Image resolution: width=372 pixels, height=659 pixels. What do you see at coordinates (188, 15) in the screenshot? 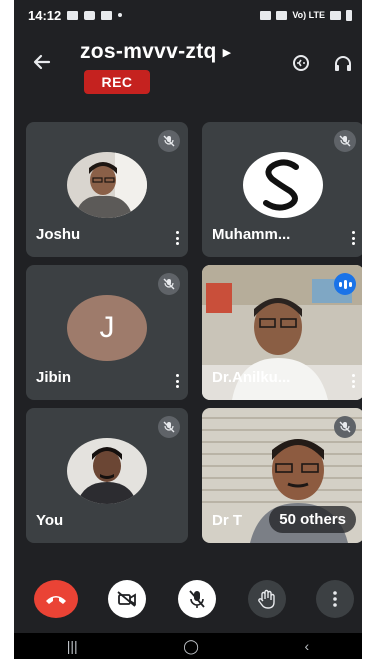
I see `status-bar: 14:12 Vo) LTE` at bounding box center [188, 15].